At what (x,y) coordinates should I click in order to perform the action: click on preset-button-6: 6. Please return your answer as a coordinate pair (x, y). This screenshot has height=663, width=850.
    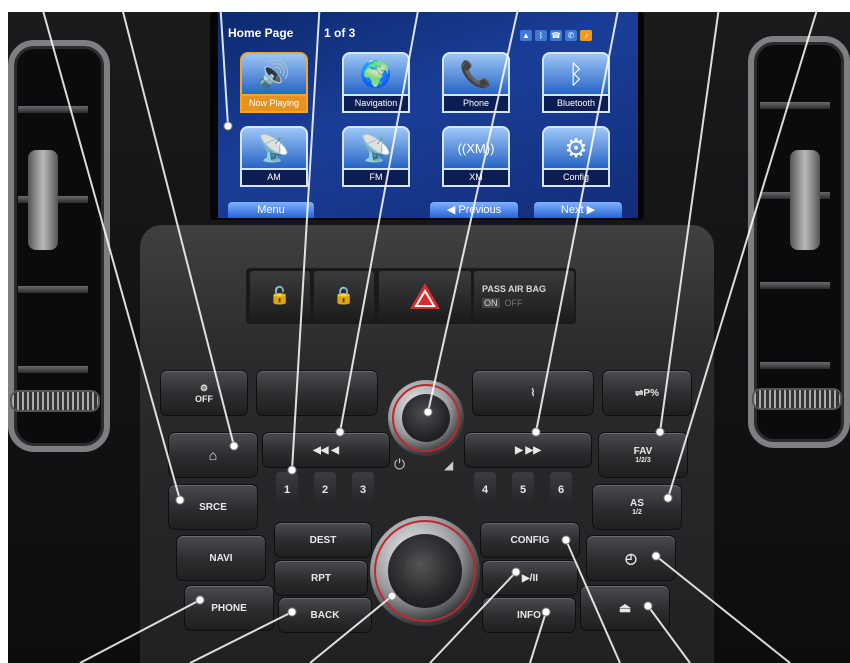
    Looking at the image, I should click on (561, 490).